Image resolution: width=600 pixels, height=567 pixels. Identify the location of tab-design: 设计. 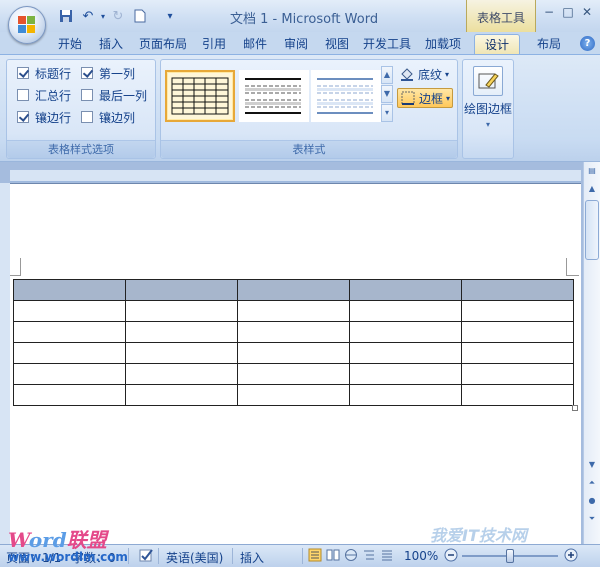
(497, 44).